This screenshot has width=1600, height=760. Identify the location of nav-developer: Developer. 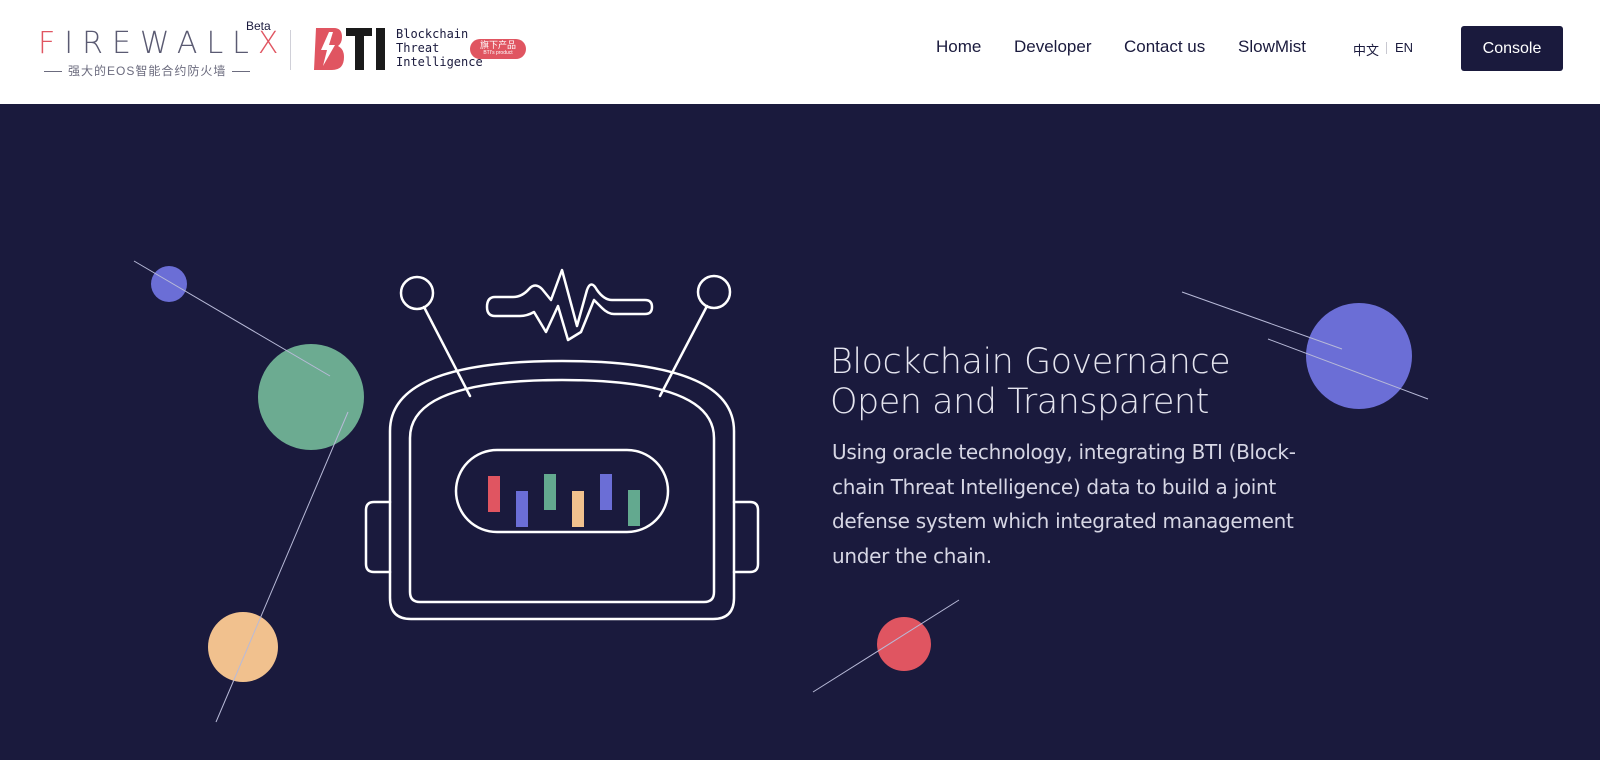
(1053, 47).